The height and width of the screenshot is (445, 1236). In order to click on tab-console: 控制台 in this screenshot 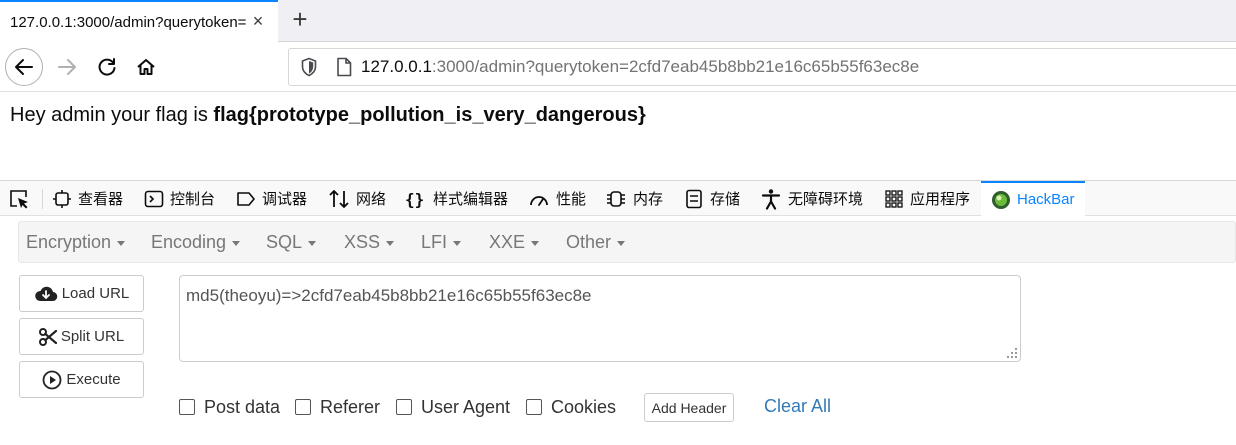, I will do `click(179, 198)`.